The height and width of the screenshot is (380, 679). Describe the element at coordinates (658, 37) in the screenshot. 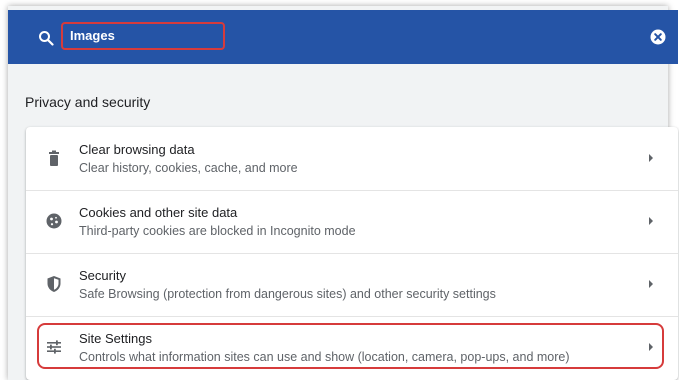

I see `clear-search-icon` at that location.